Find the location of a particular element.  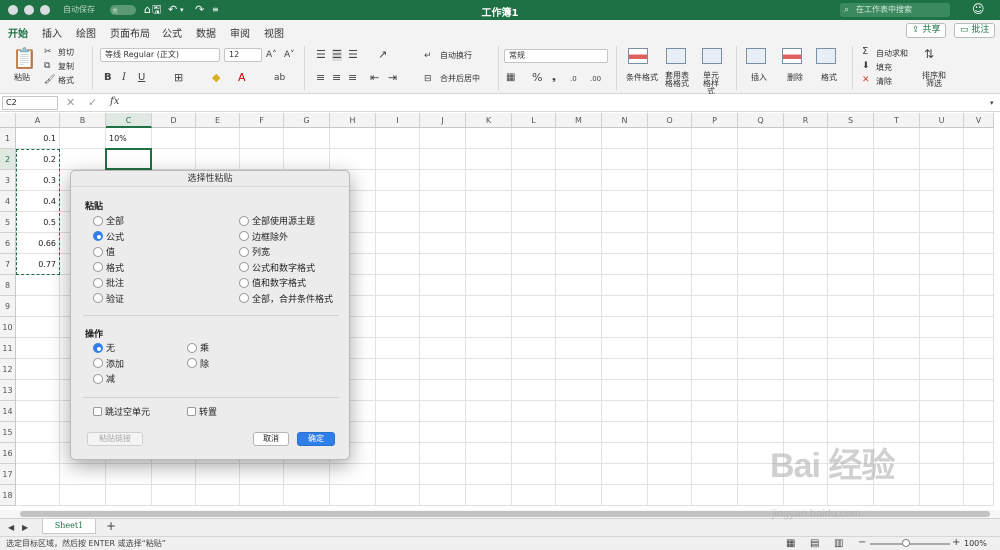

sheet-search-input: ⌕ 在工作表中搜索 is located at coordinates (895, 10).